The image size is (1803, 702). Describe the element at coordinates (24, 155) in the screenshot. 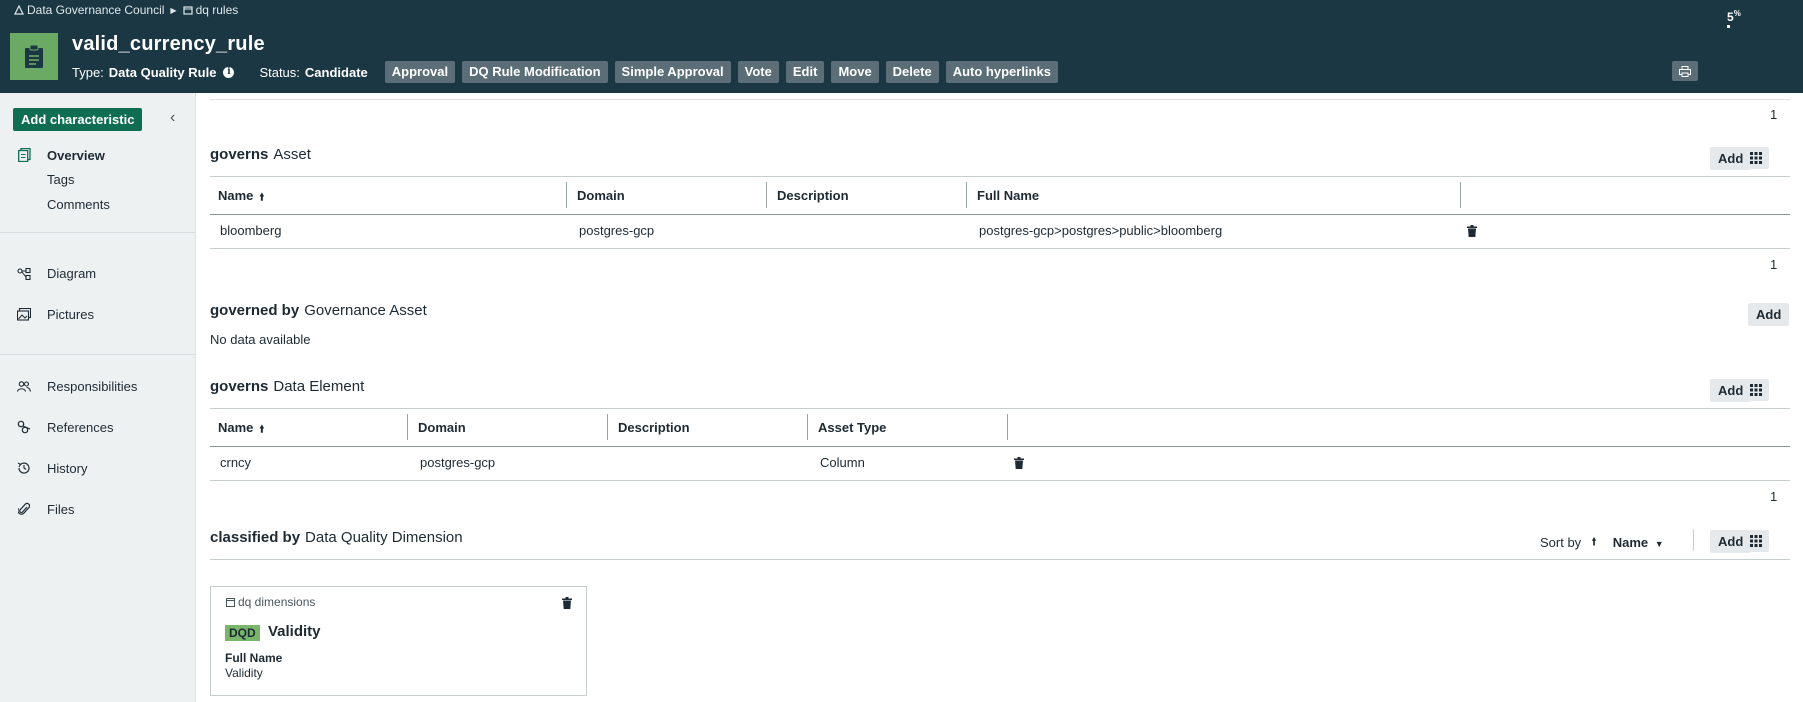

I see `overview-icon` at that location.